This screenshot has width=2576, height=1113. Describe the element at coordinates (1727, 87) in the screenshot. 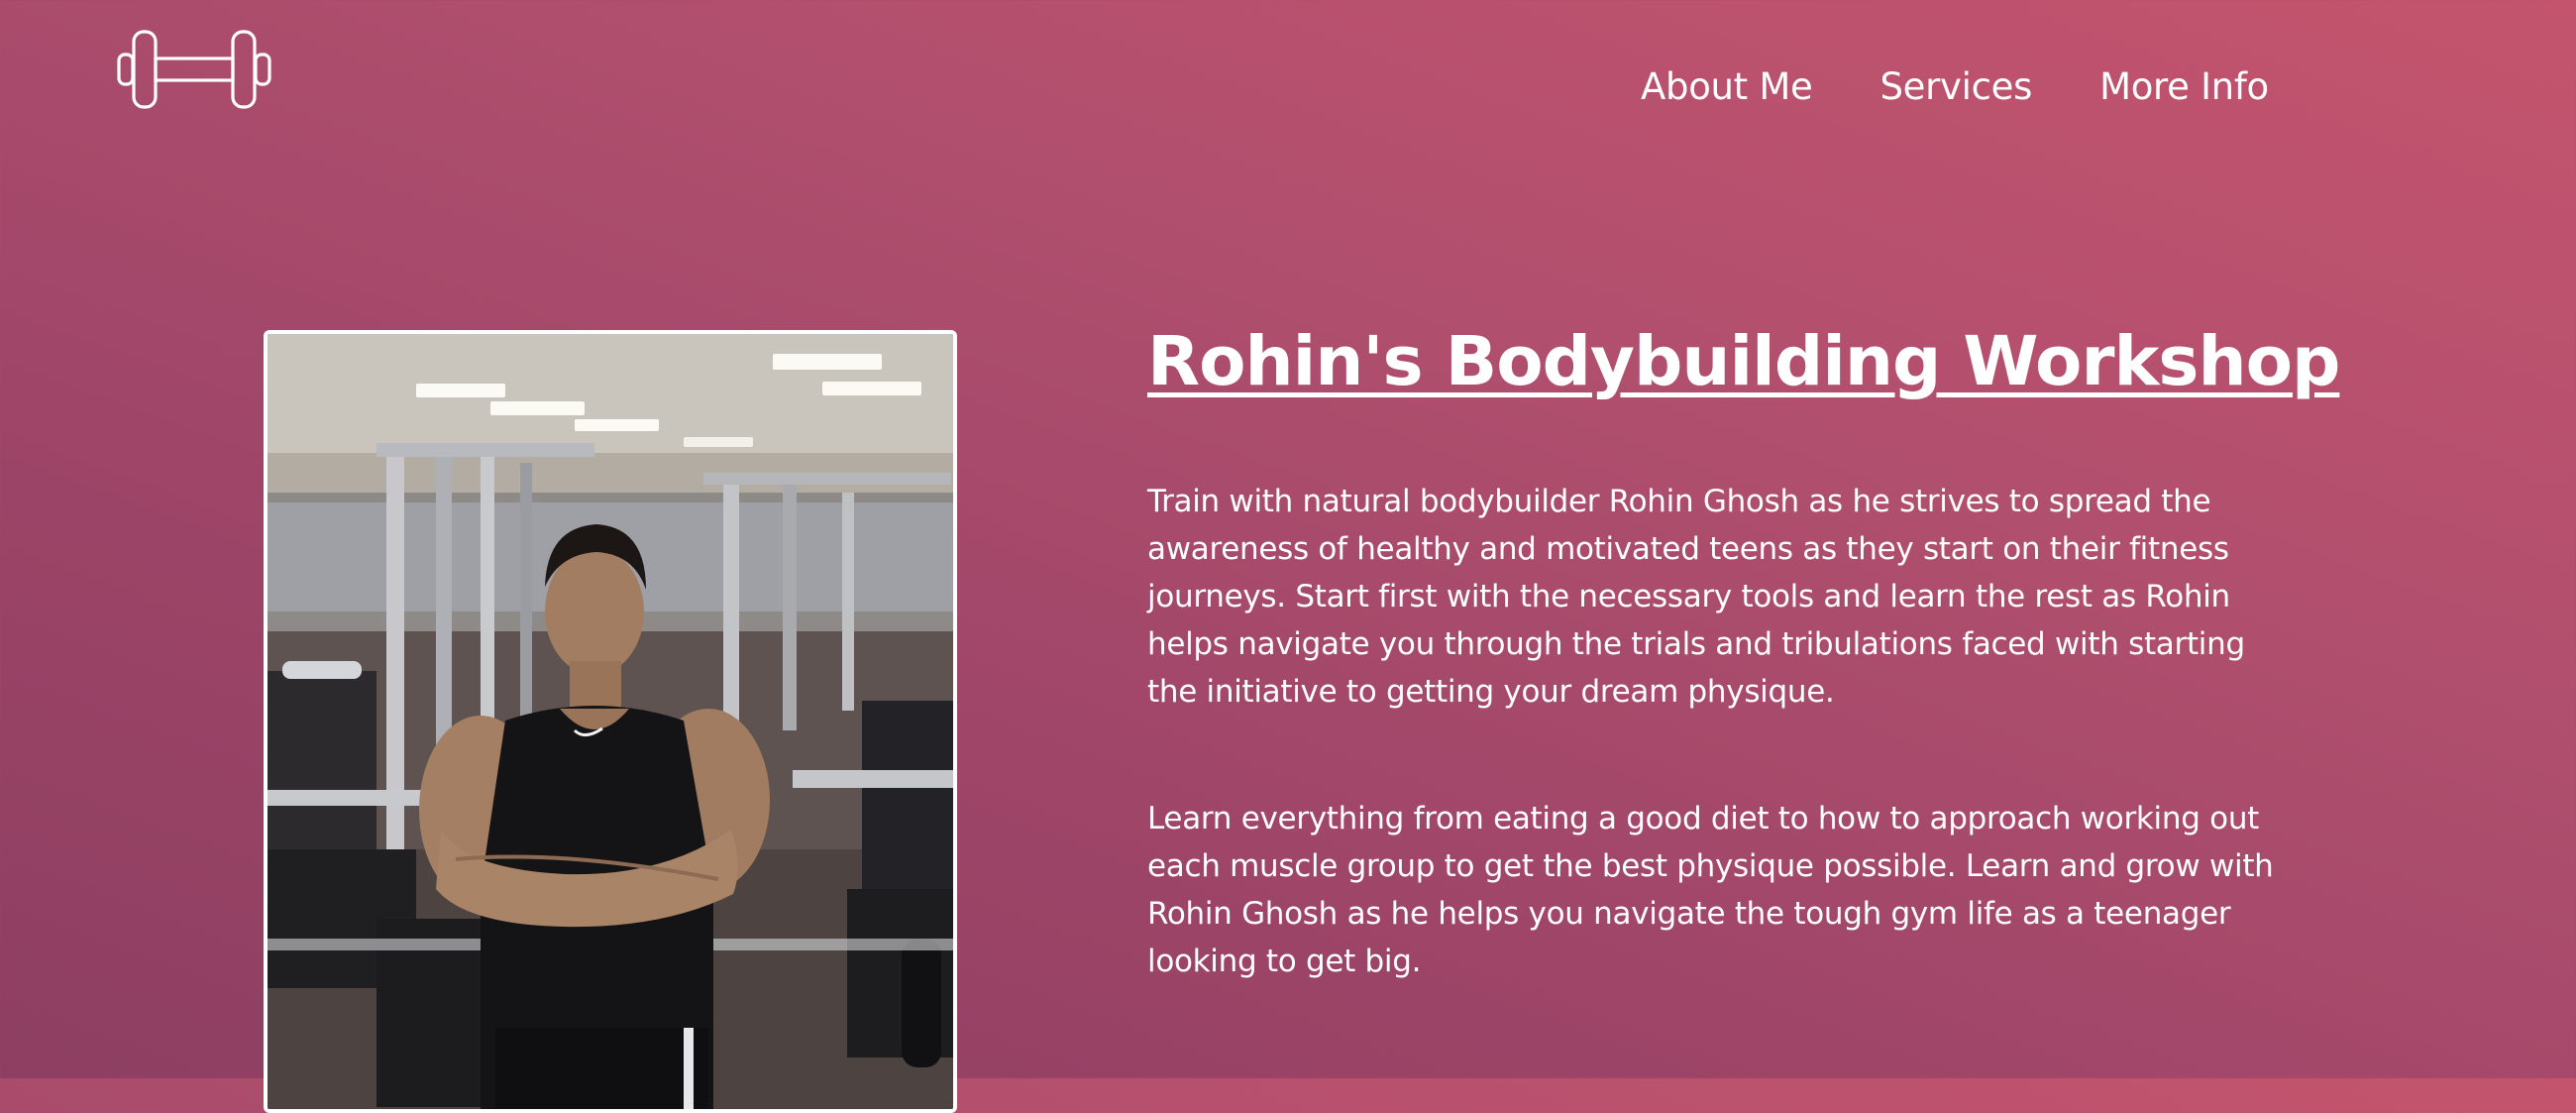

I see `nav-about-me: About Me` at that location.